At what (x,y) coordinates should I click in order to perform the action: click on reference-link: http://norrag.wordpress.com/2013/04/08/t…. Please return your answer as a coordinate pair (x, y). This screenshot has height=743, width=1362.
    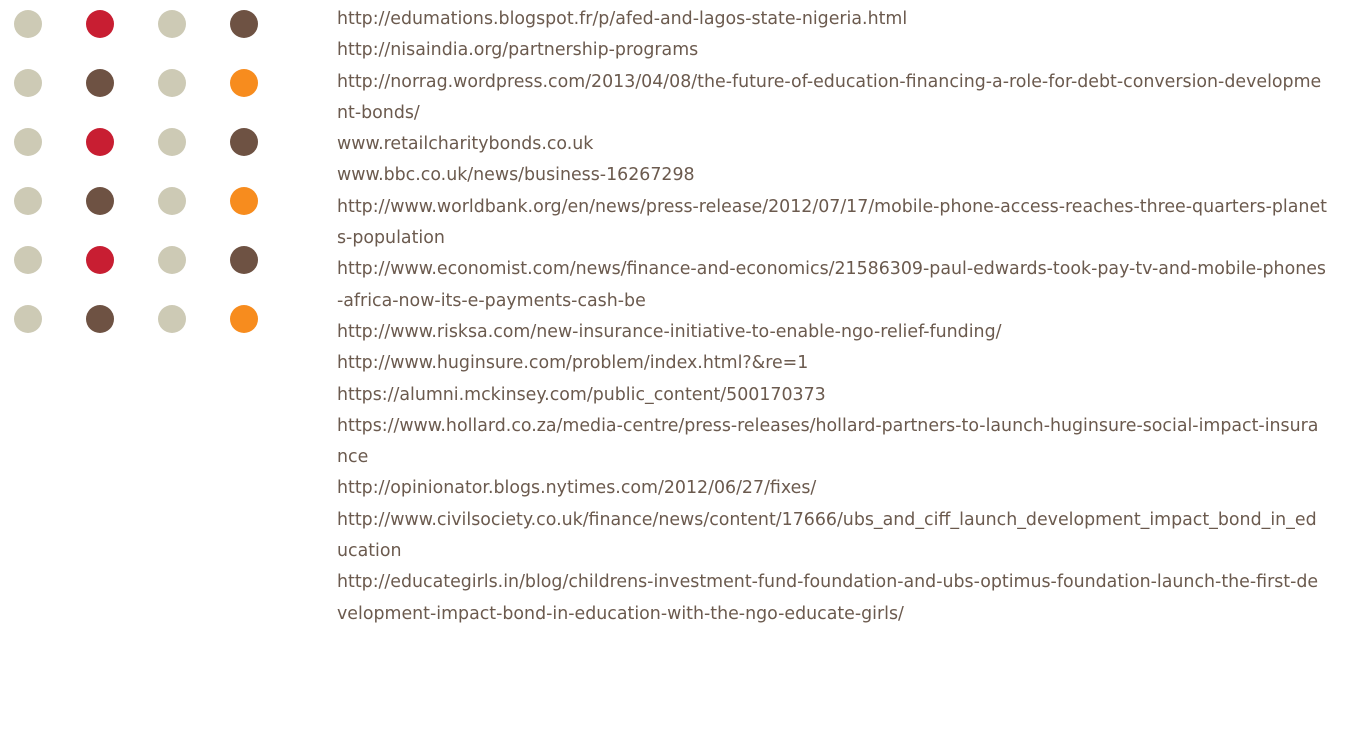
    Looking at the image, I should click on (832, 98).